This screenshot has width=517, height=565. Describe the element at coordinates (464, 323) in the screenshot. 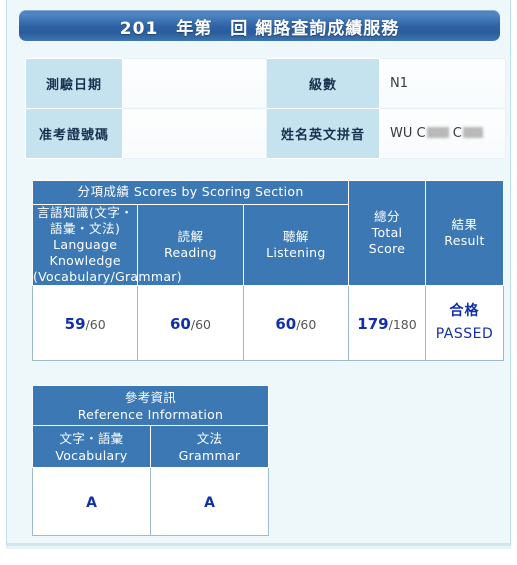

I see `result-cell: 合格 PASSED` at that location.